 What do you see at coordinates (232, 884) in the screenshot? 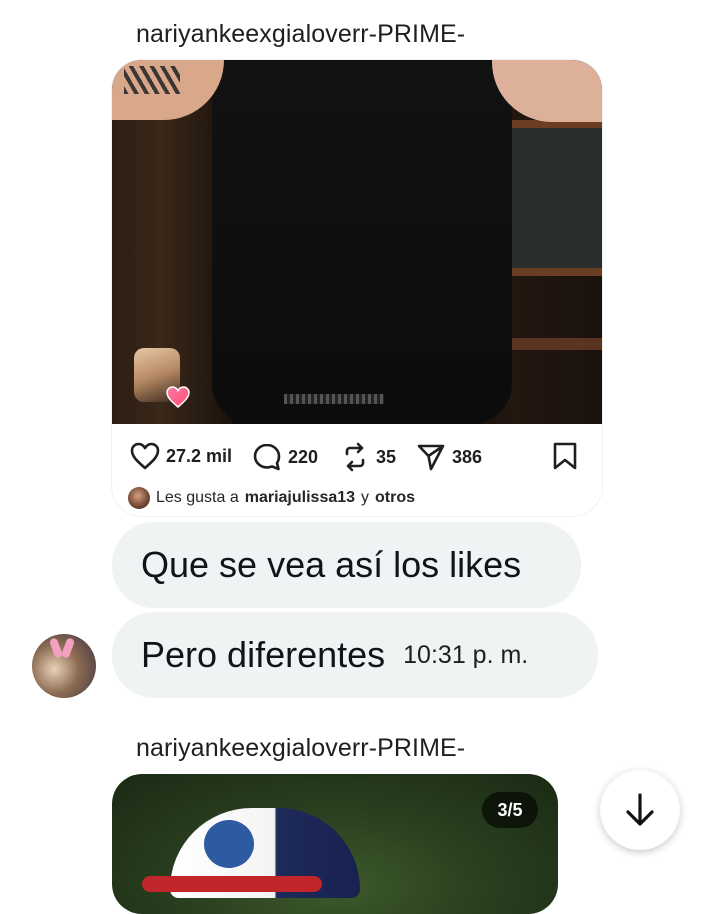
I see `post-image-cap-brim` at bounding box center [232, 884].